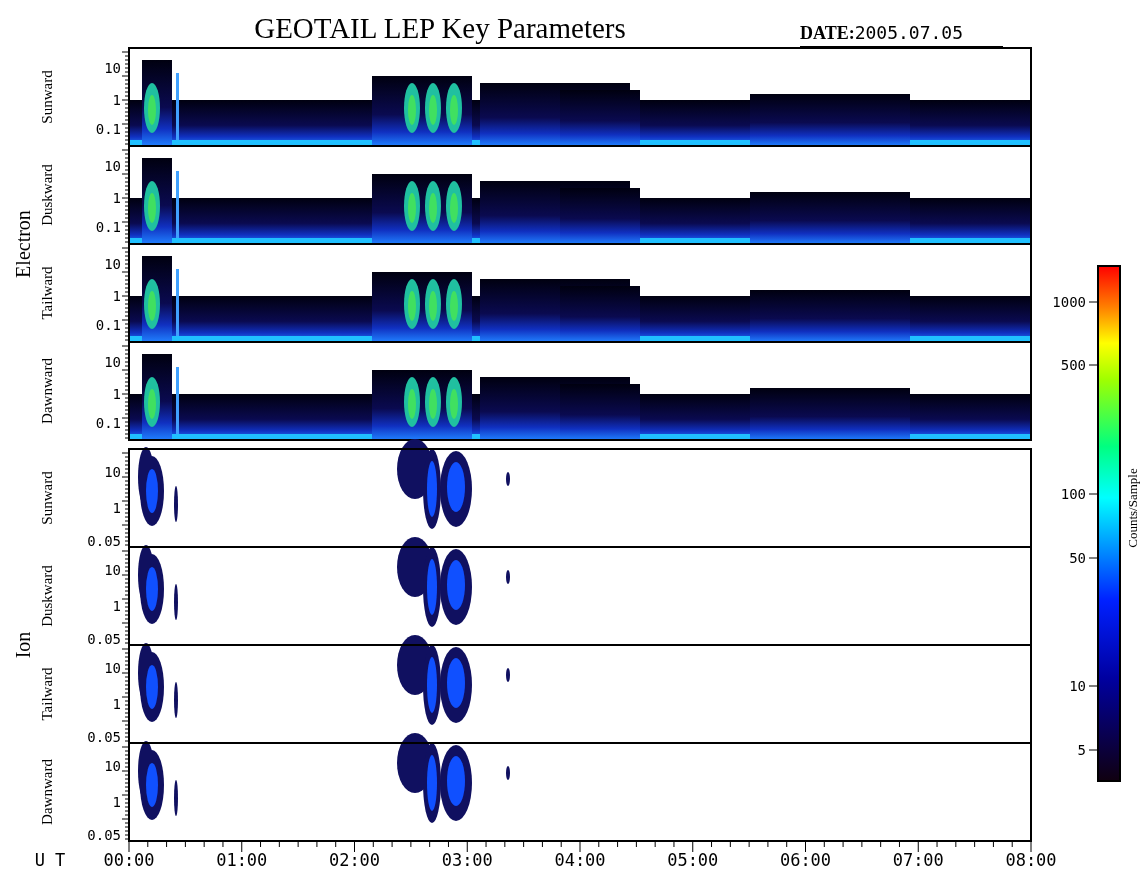  What do you see at coordinates (580, 860) in the screenshot?
I see `x-tick-label: 04:00` at bounding box center [580, 860].